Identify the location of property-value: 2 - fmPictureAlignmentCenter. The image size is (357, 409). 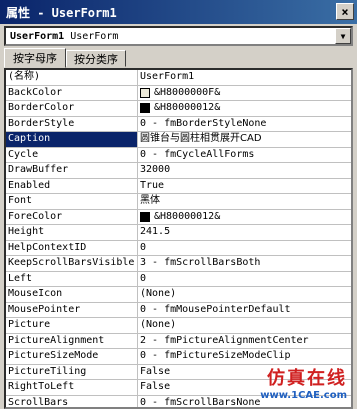
(244, 341).